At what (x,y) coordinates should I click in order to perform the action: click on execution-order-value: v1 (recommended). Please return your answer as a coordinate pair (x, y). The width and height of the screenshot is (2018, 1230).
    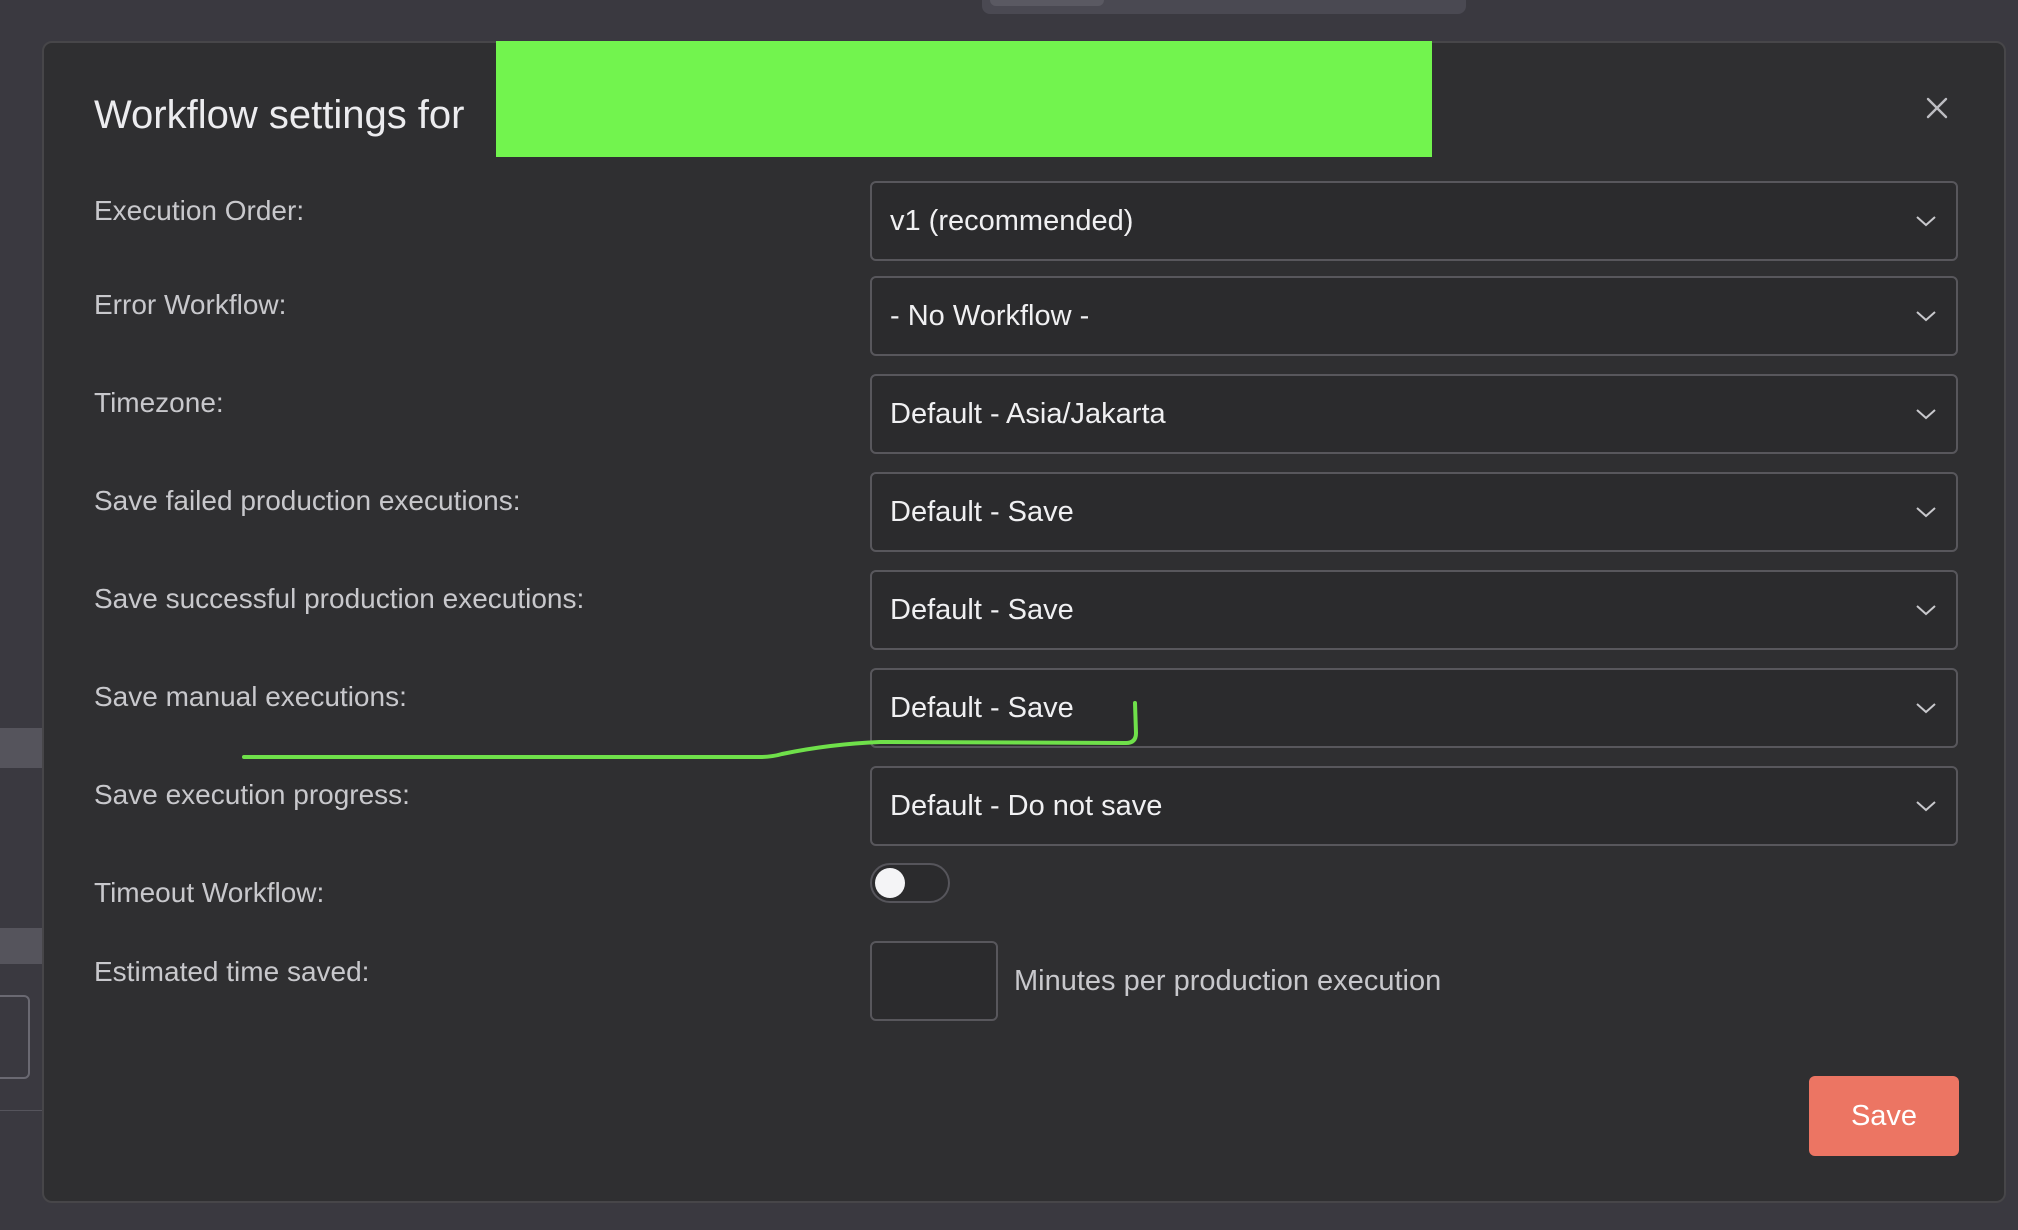
    Looking at the image, I should click on (1012, 221).